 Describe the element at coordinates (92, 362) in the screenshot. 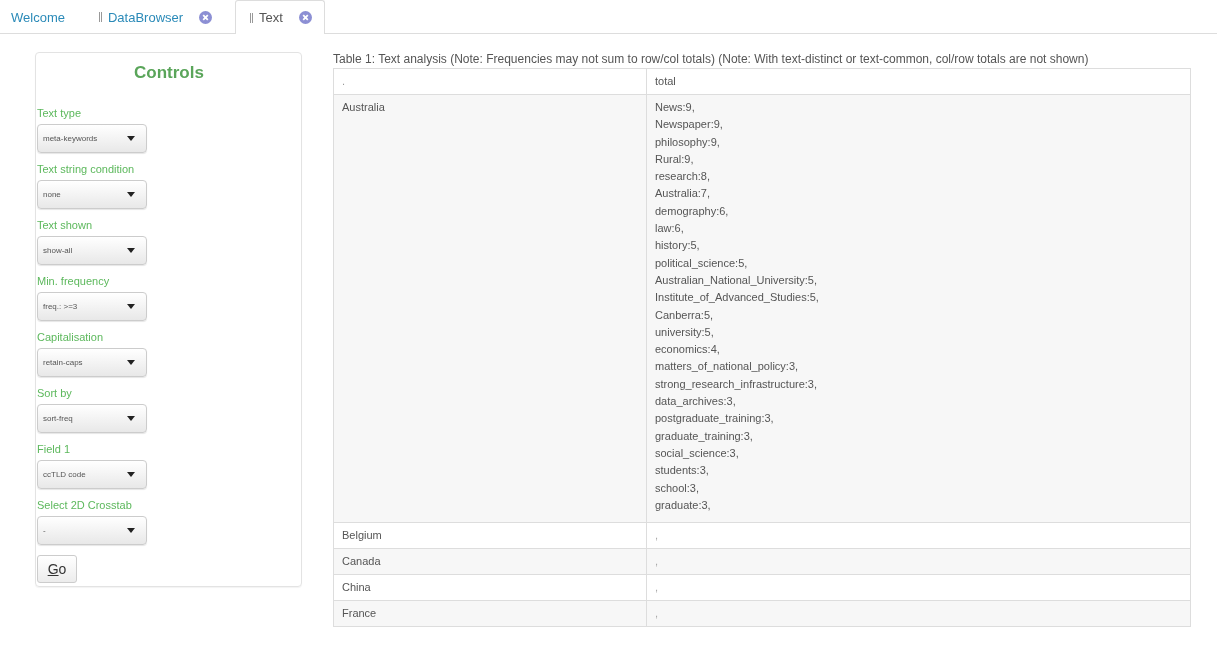

I see `dropdown: retain-caps` at that location.